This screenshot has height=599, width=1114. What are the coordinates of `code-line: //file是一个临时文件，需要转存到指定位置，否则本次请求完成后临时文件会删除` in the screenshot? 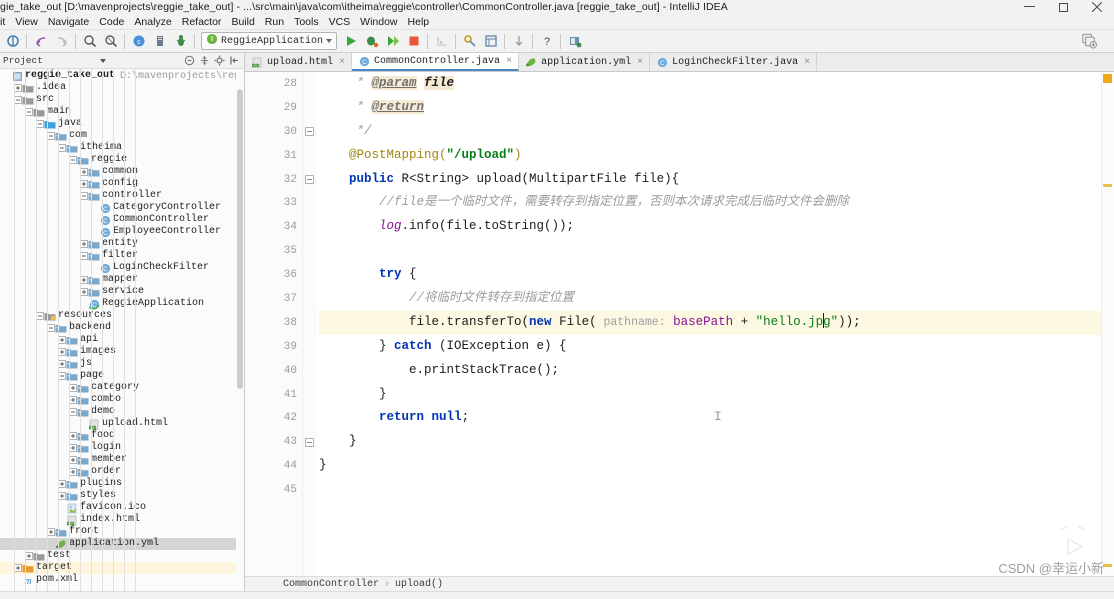 It's located at (716, 203).